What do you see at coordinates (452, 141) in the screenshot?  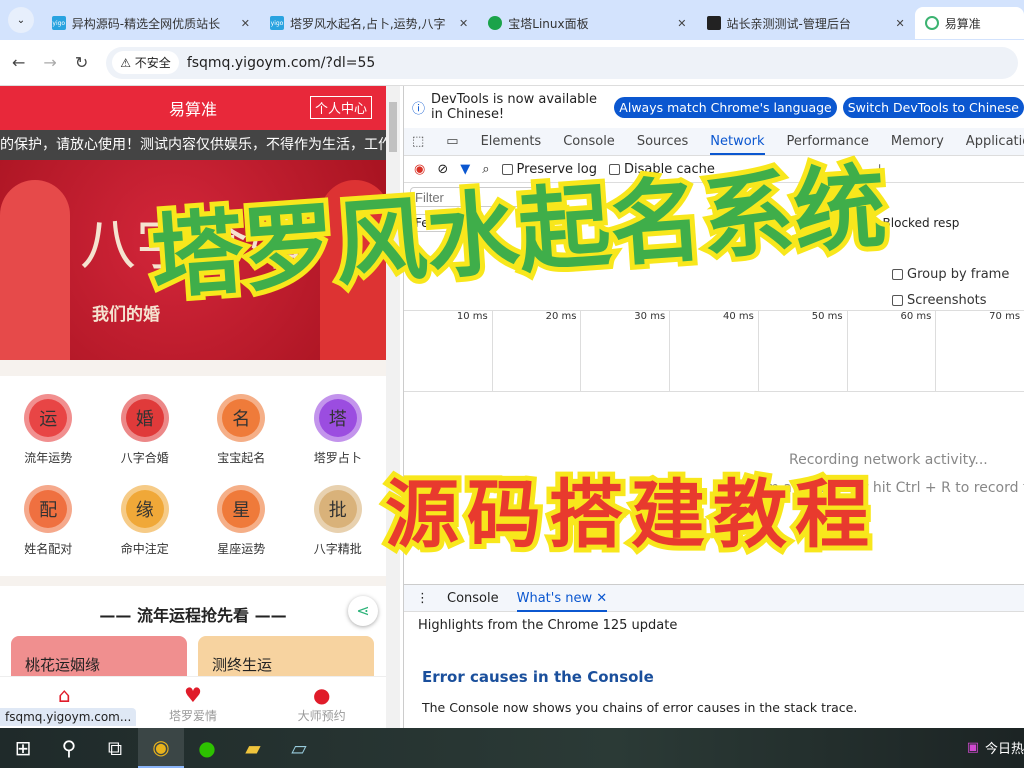 I see `device-toolbar-icon: ▭` at bounding box center [452, 141].